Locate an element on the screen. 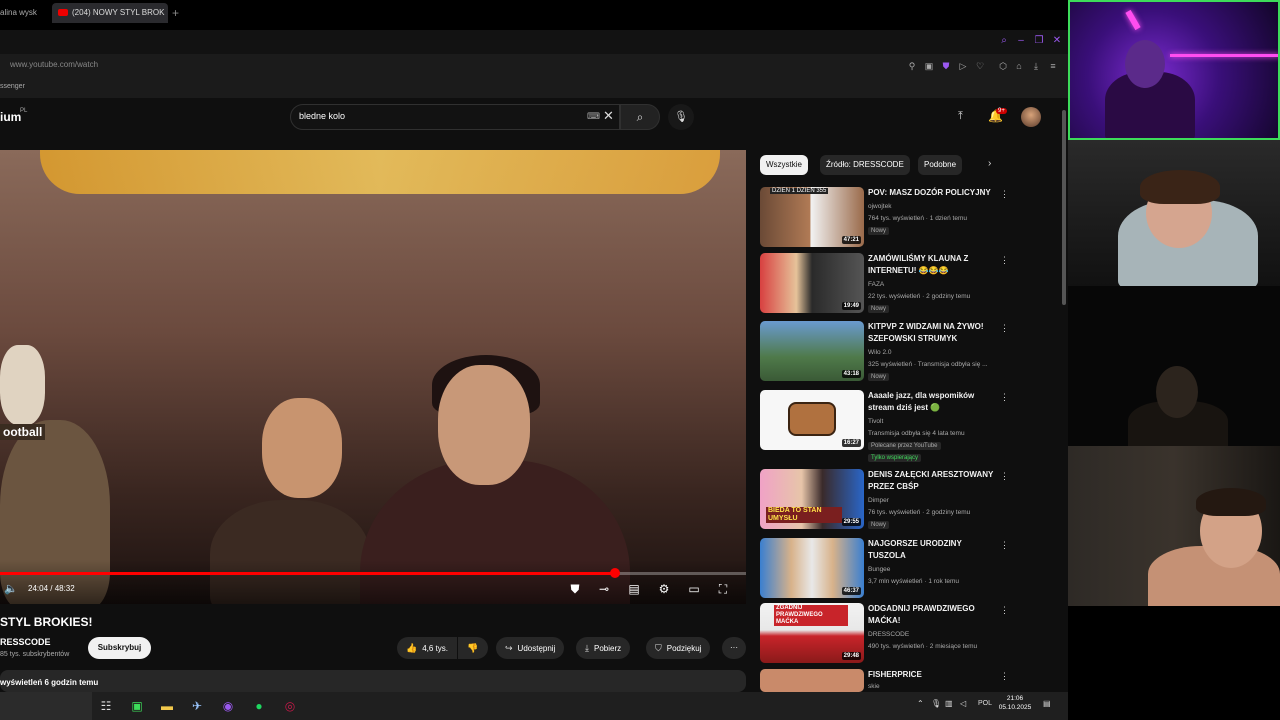 The height and width of the screenshot is (720, 1280). spotify-icon: ● is located at coordinates (259, 706).